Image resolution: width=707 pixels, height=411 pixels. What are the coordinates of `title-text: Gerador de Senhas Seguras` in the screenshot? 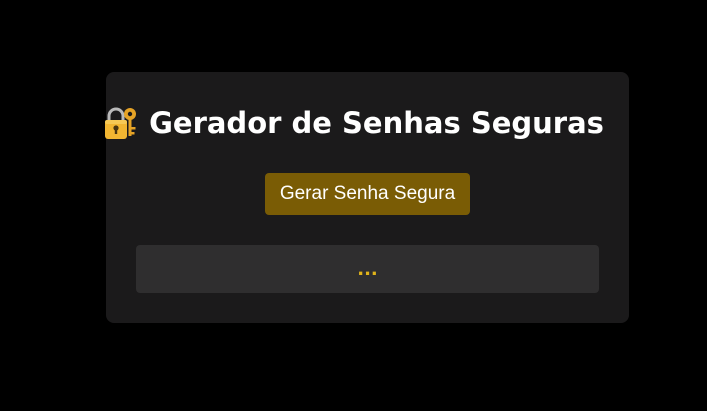 It's located at (376, 123).